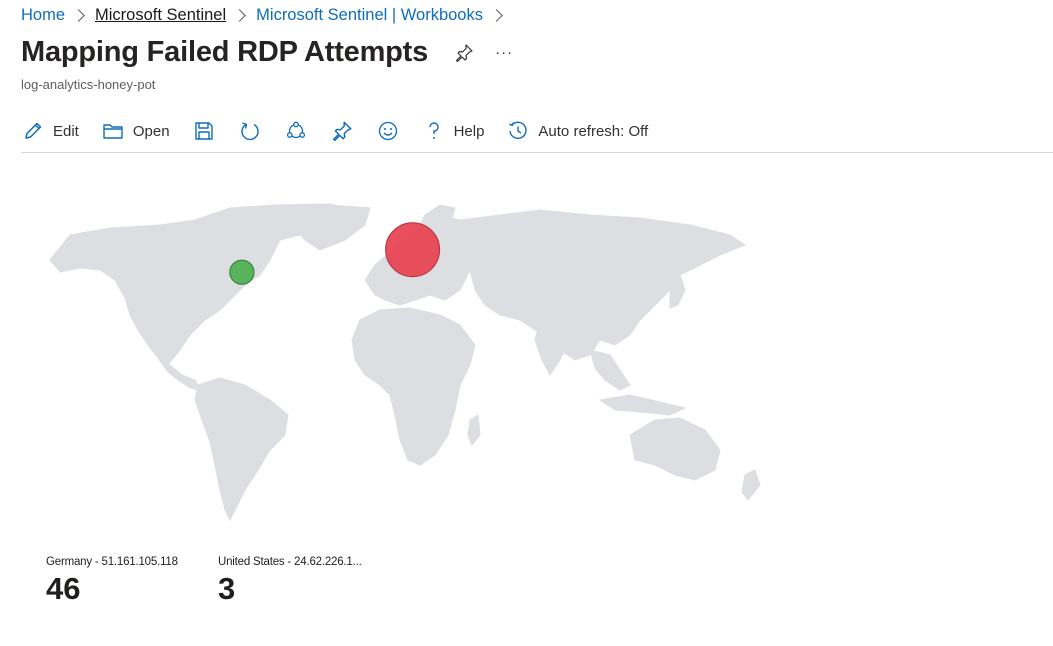 The height and width of the screenshot is (646, 1053). What do you see at coordinates (304, 581) in the screenshot?
I see `tile-united-states: United States - 24.62.226.1... 3` at bounding box center [304, 581].